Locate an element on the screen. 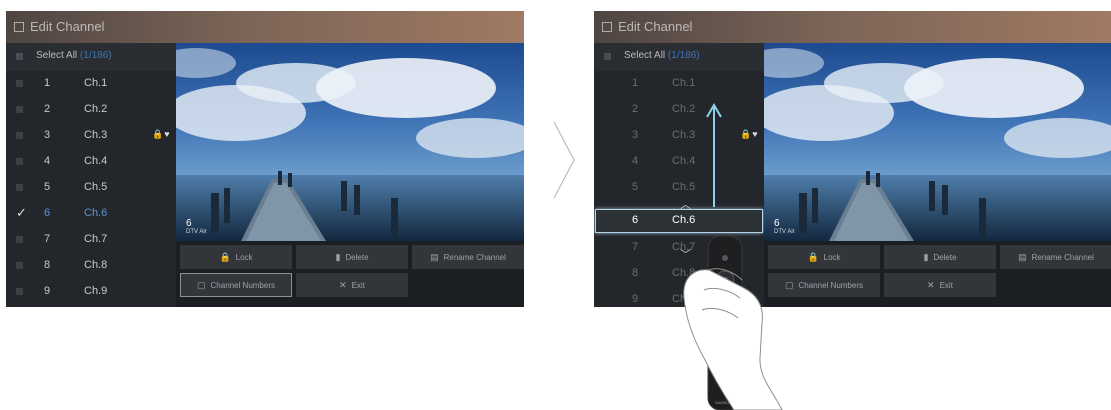 This screenshot has height=410, width=1111. edit-icon is located at coordinates (607, 27).